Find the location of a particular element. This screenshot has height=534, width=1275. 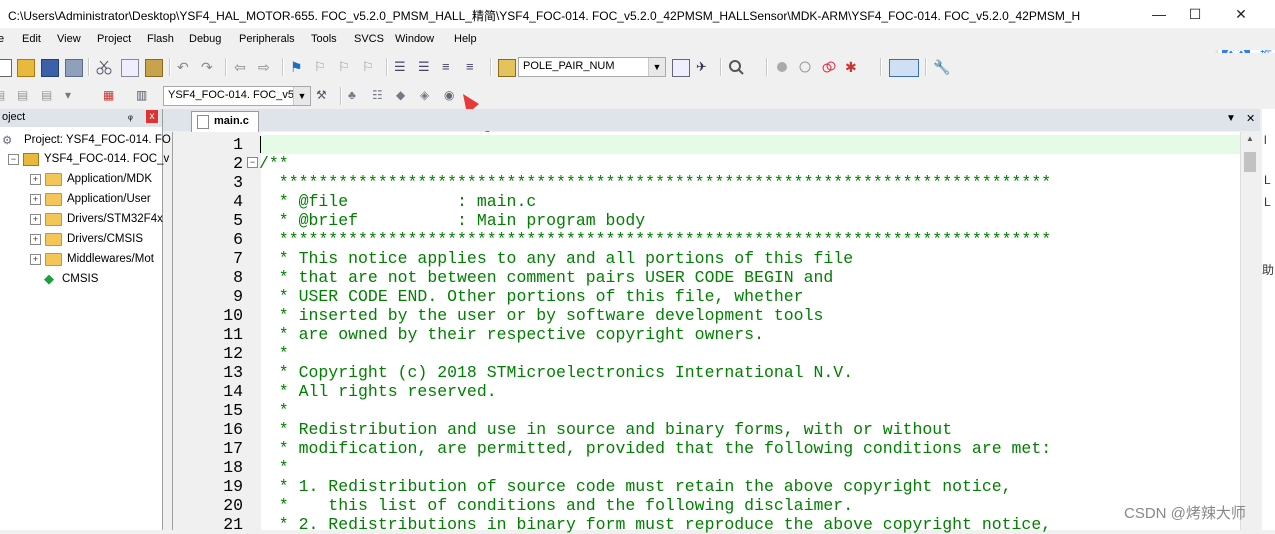

breakpoint-icon is located at coordinates (782, 67).